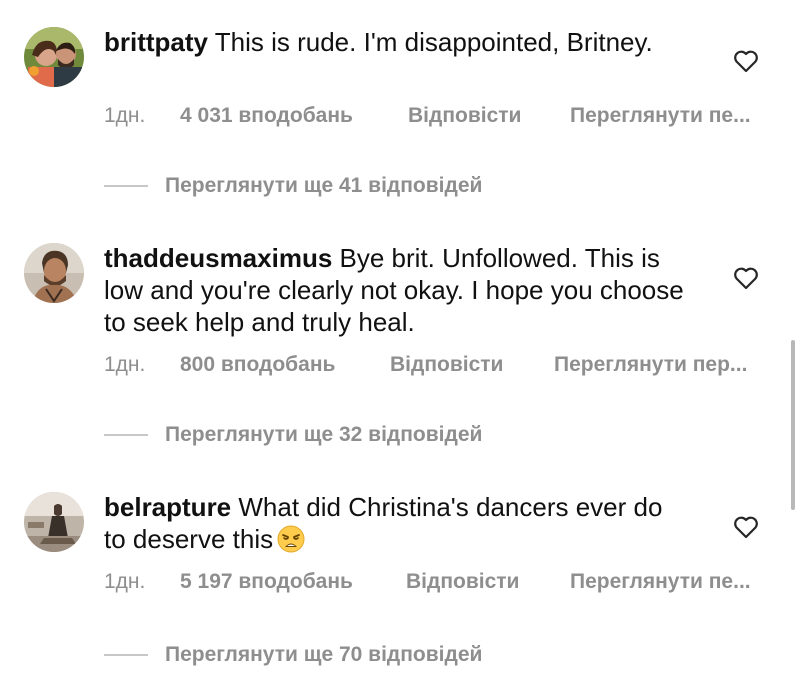 This screenshot has width=800, height=690. Describe the element at coordinates (793, 425) in the screenshot. I see `scrollbar` at that location.